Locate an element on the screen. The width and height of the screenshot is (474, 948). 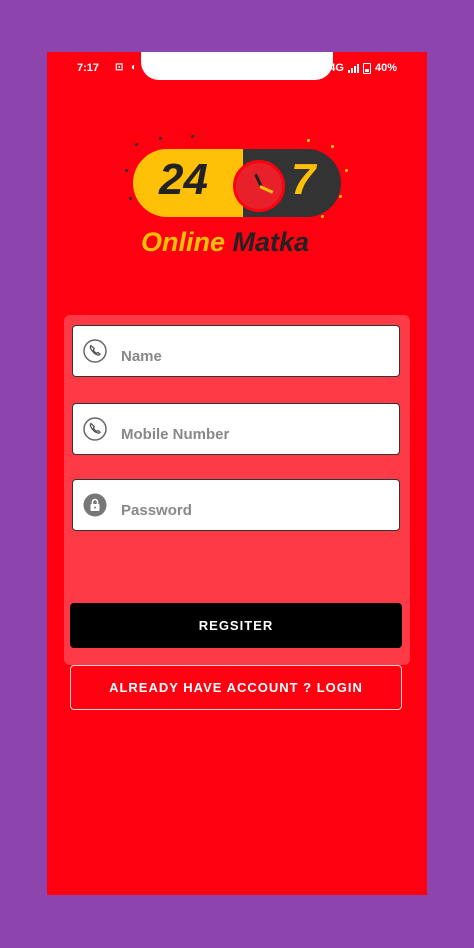
name-field is located at coordinates (236, 351).